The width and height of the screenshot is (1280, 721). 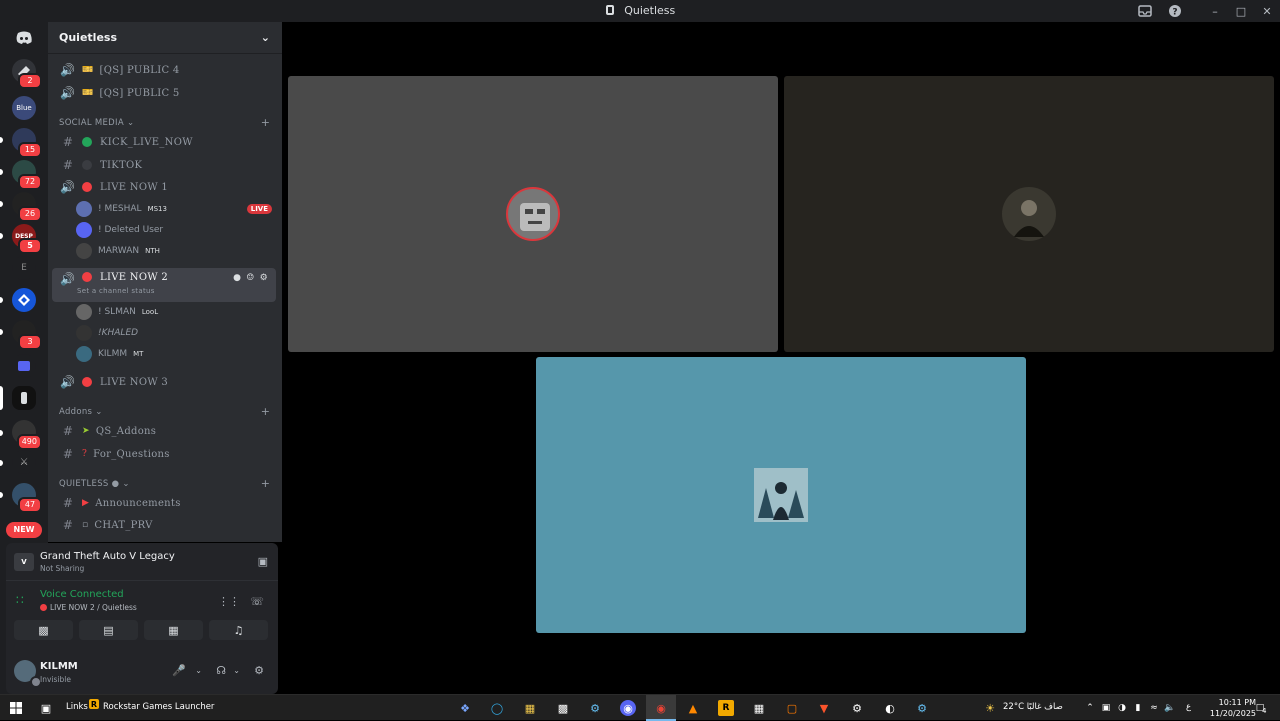 I want to click on voice-user: MARWAN NTH, so click(x=118, y=251).